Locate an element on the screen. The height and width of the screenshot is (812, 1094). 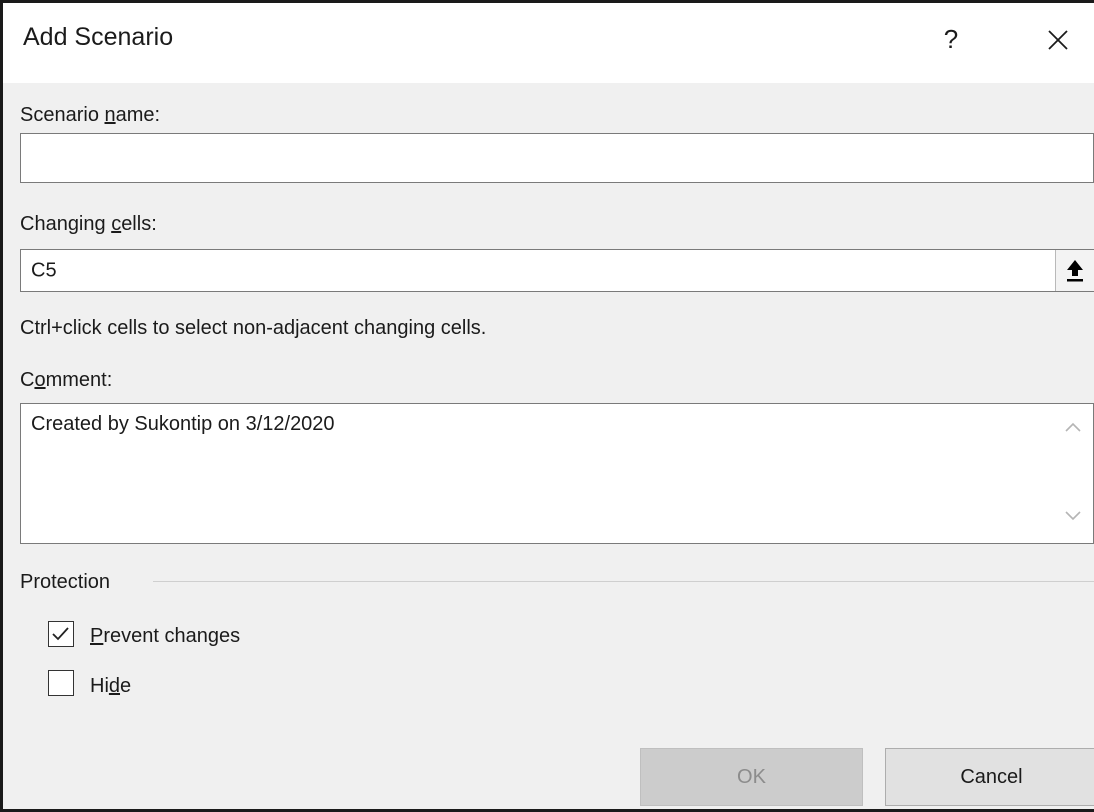
changing-cells-label-text: Changing is located at coordinates (66, 224).